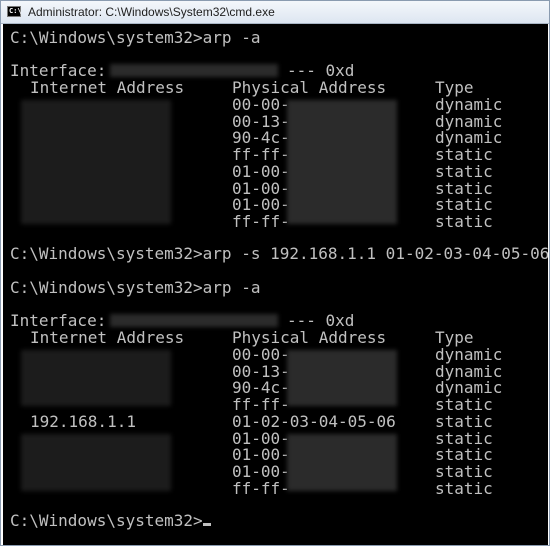  What do you see at coordinates (14, 11) in the screenshot?
I see `cmd-icon: C:\` at bounding box center [14, 11].